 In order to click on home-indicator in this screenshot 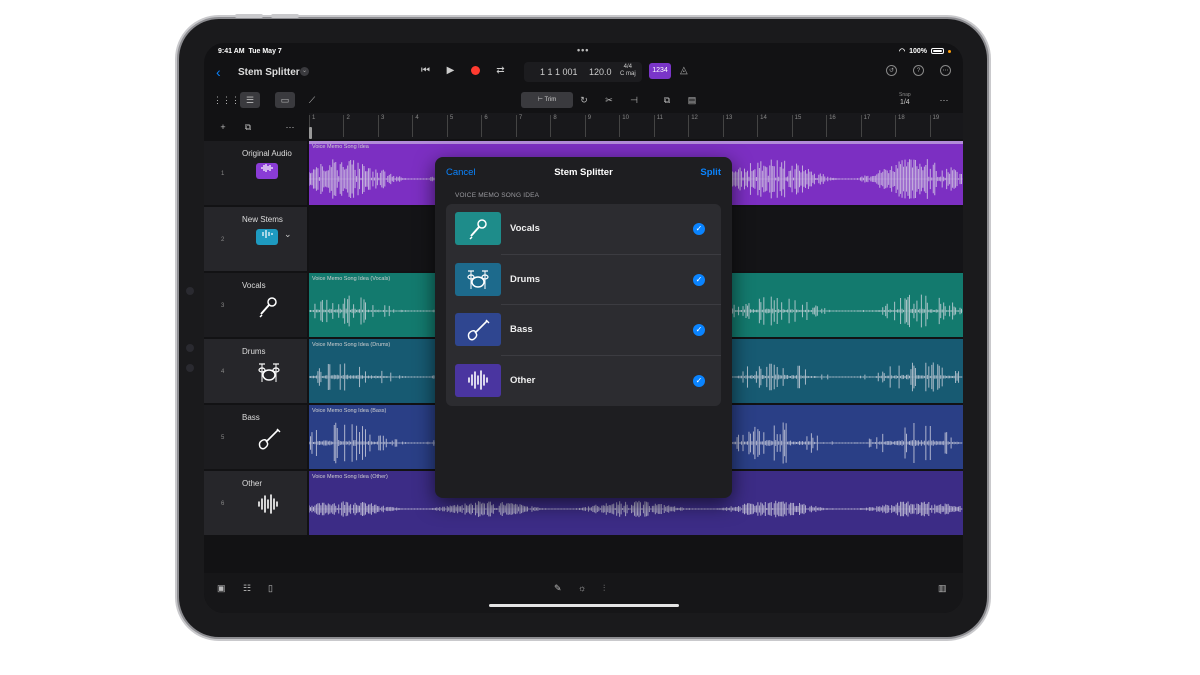, I will do `click(584, 605)`.